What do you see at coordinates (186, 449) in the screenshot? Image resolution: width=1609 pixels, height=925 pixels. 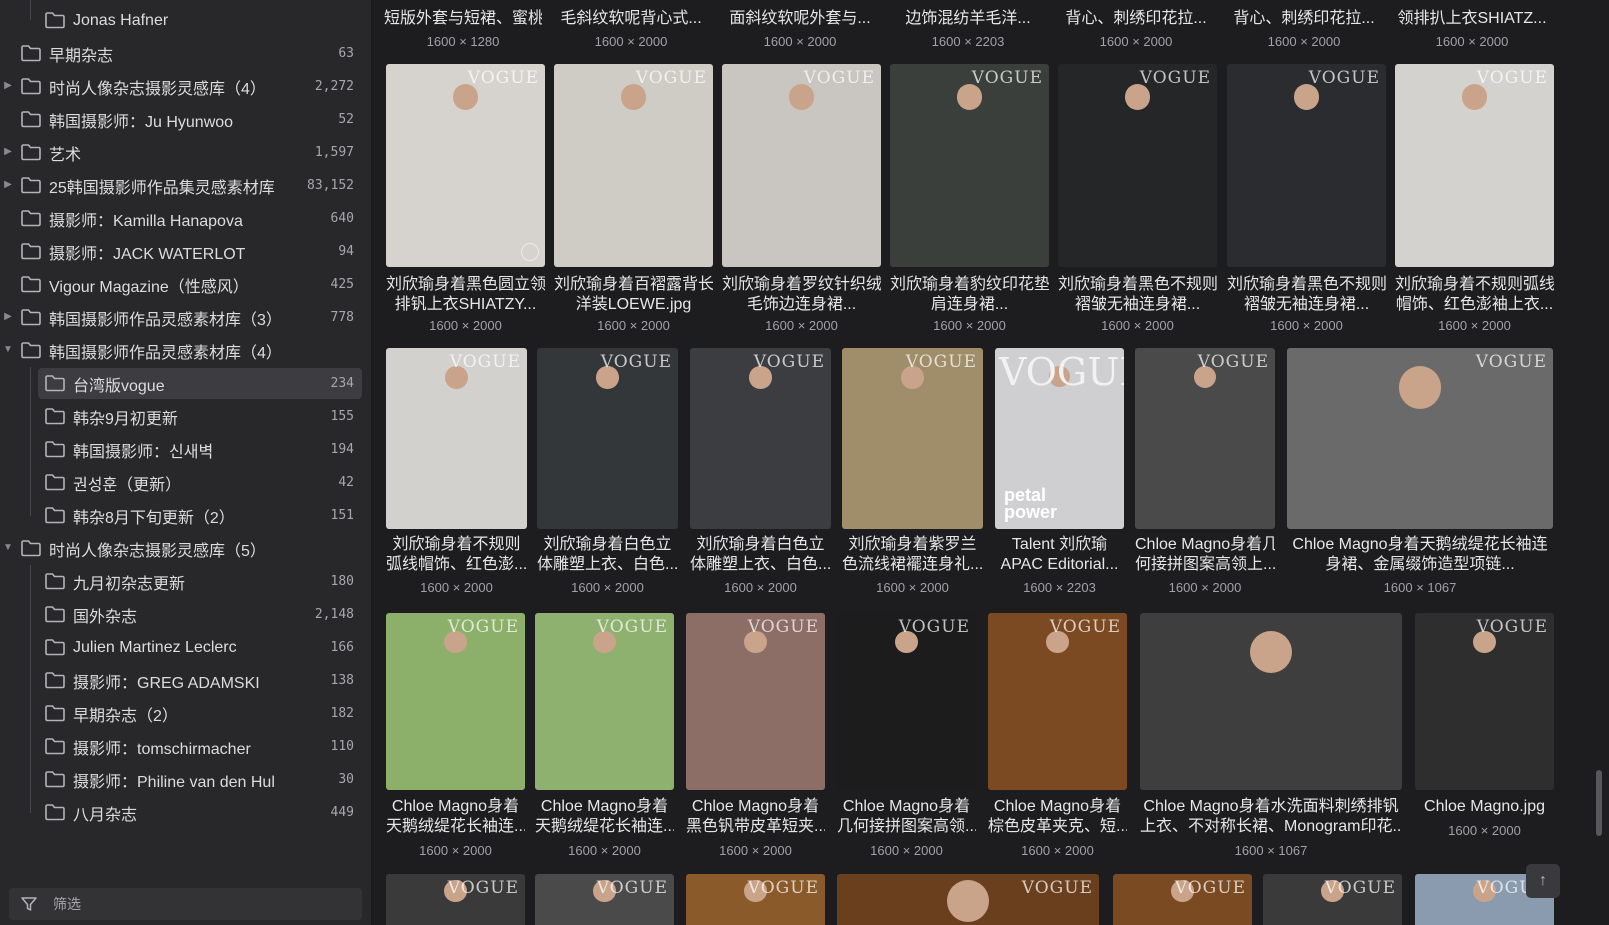 I see `folder-row: 韩国摄影师：신새벽 194` at bounding box center [186, 449].